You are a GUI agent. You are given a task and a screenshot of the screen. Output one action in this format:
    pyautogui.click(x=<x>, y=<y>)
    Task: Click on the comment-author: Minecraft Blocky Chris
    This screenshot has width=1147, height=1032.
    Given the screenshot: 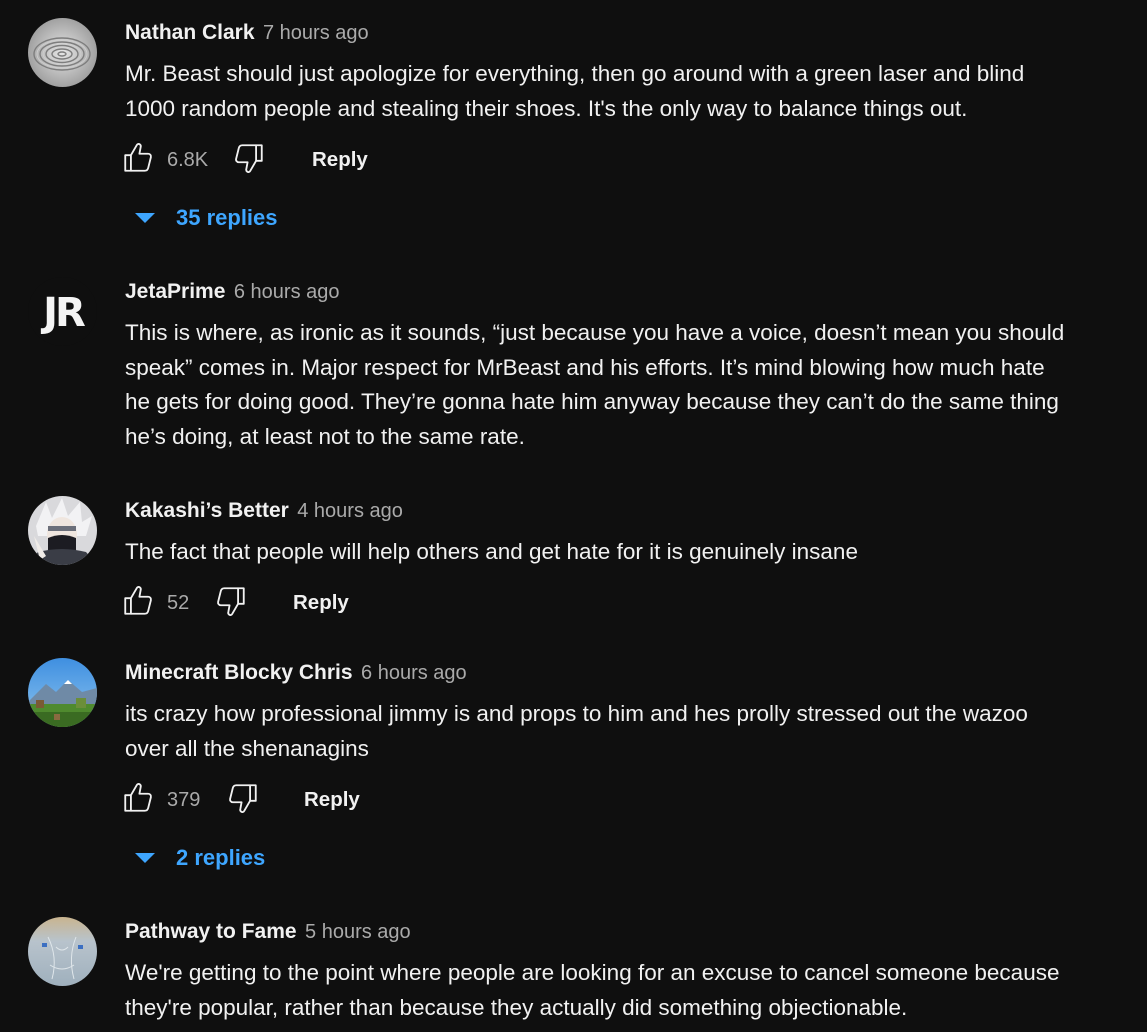 What is the action you would take?
    pyautogui.click(x=239, y=672)
    